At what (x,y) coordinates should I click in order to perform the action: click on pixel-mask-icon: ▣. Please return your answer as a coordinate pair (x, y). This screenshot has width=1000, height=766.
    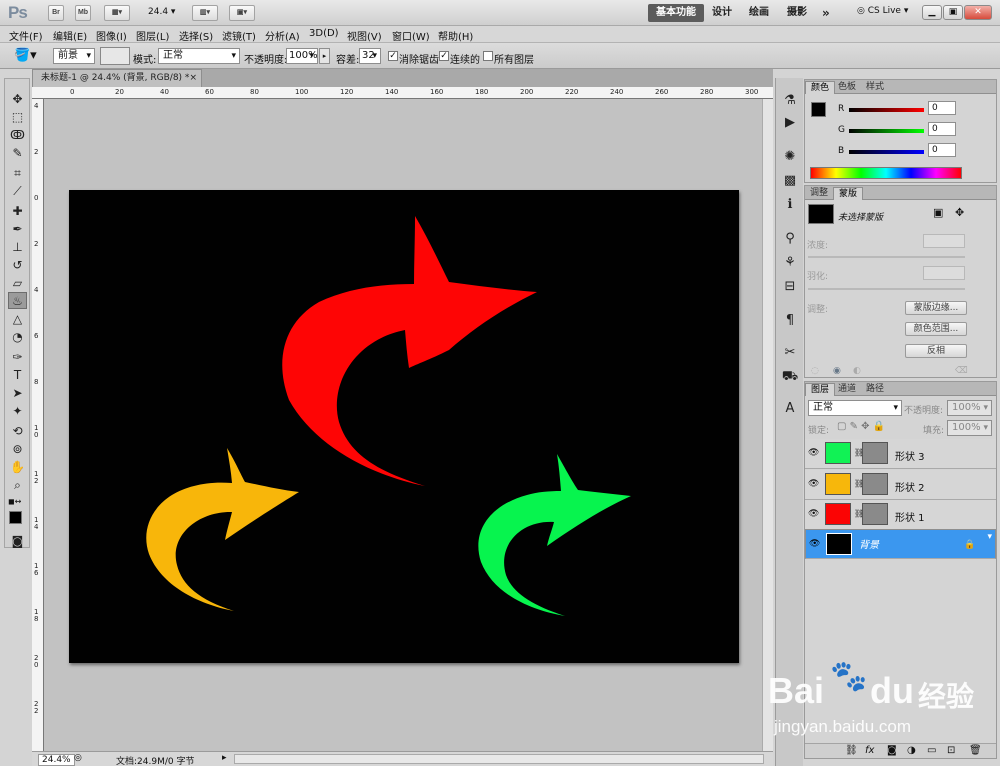
    Looking at the image, I should click on (938, 212).